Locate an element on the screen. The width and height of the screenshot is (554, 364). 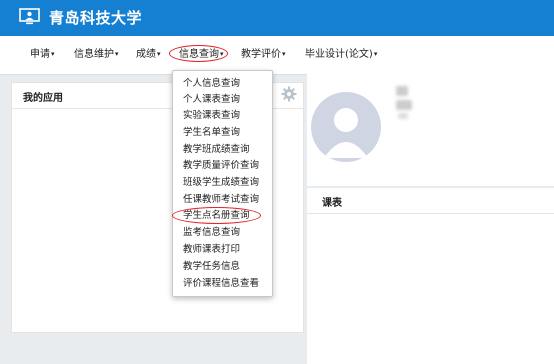
site-title: 青岛科技大学 is located at coordinates (96, 18).